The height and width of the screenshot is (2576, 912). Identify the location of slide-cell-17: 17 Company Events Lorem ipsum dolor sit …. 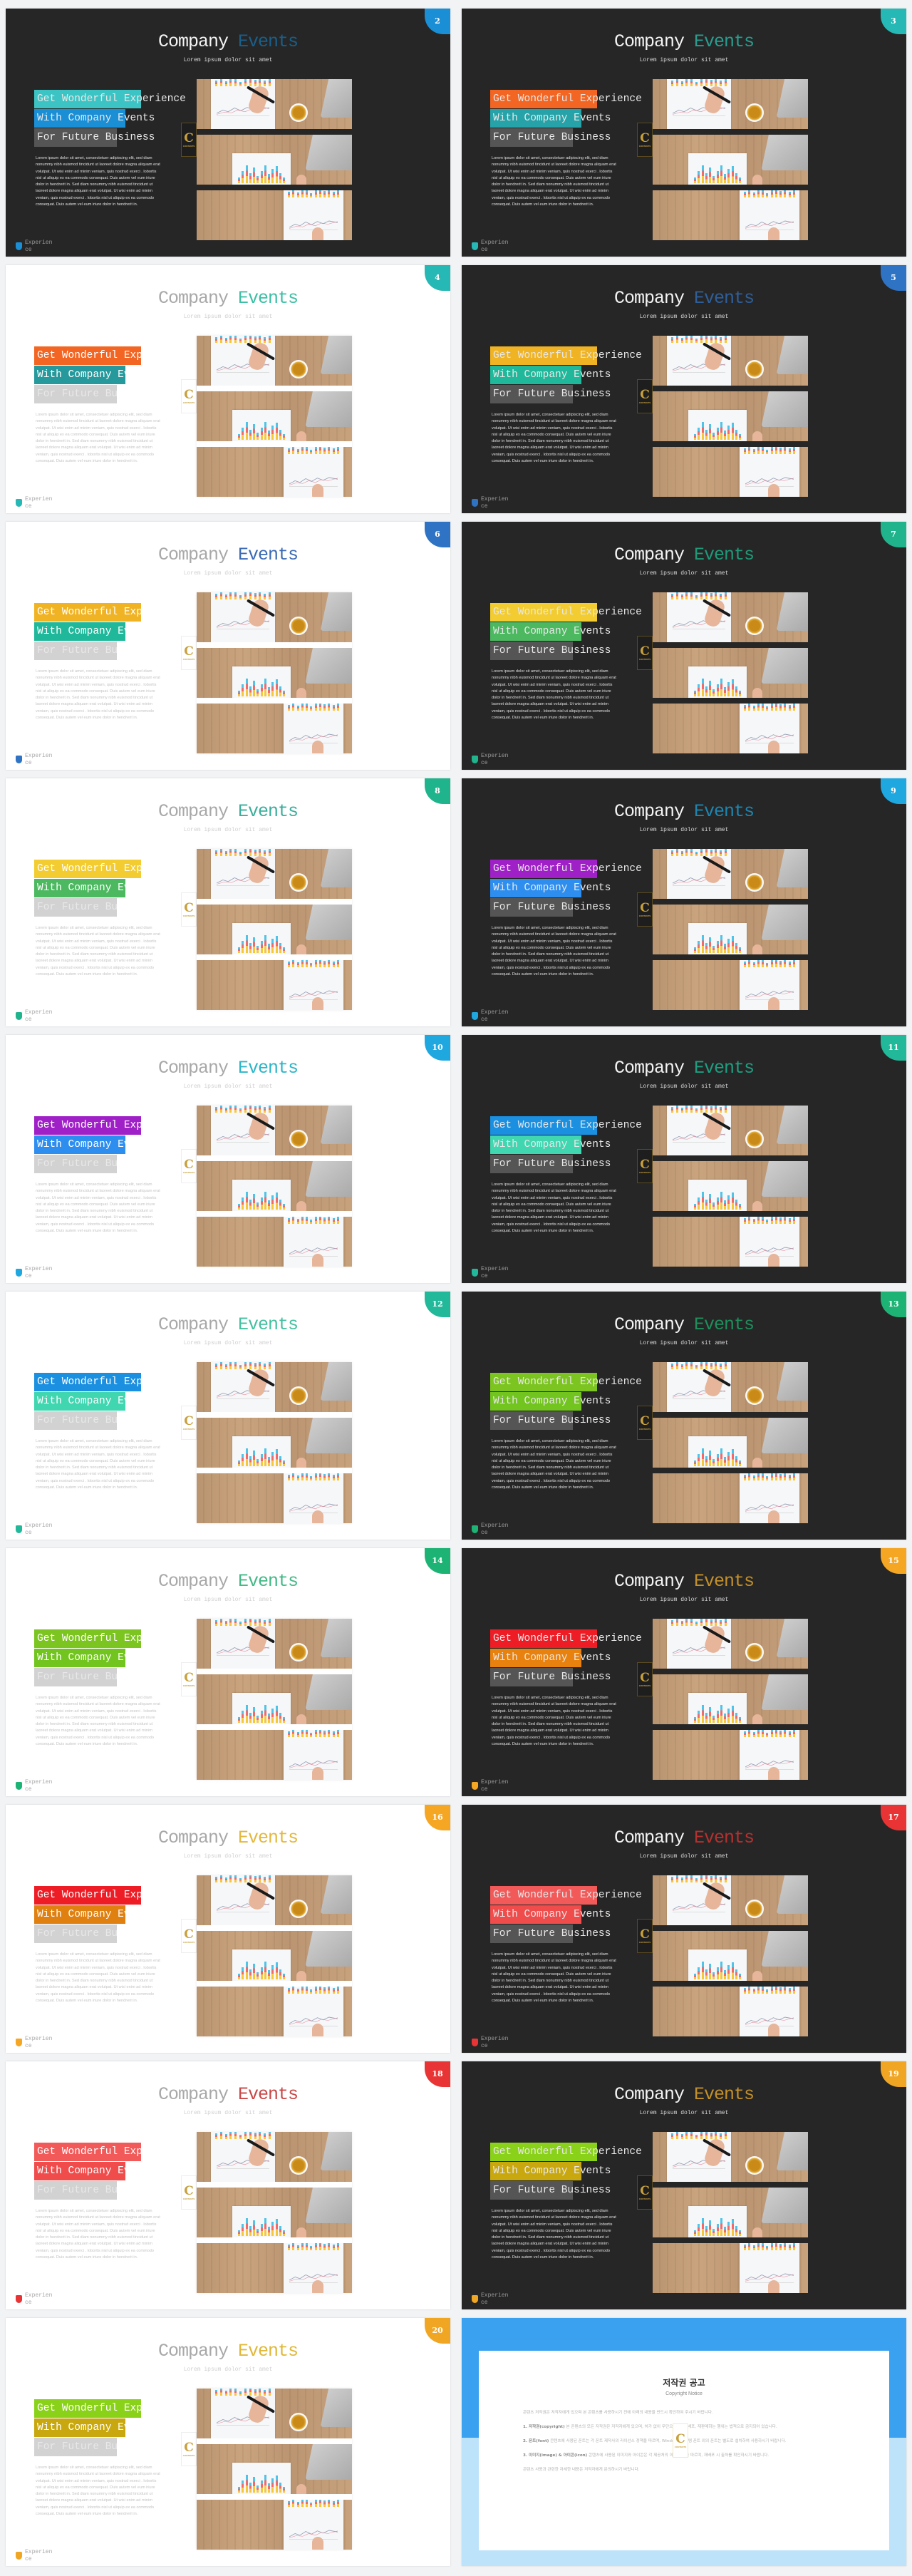
(684, 1928).